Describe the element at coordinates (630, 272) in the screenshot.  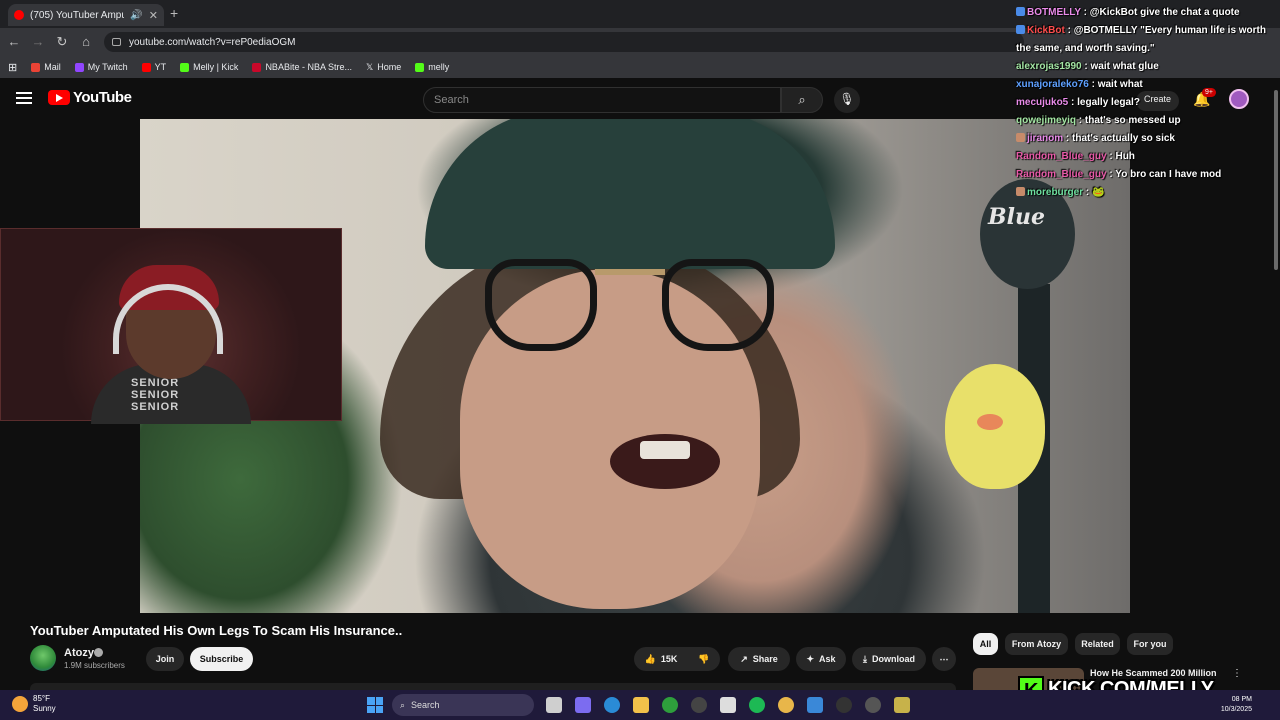
I see `glasses-bridge` at that location.